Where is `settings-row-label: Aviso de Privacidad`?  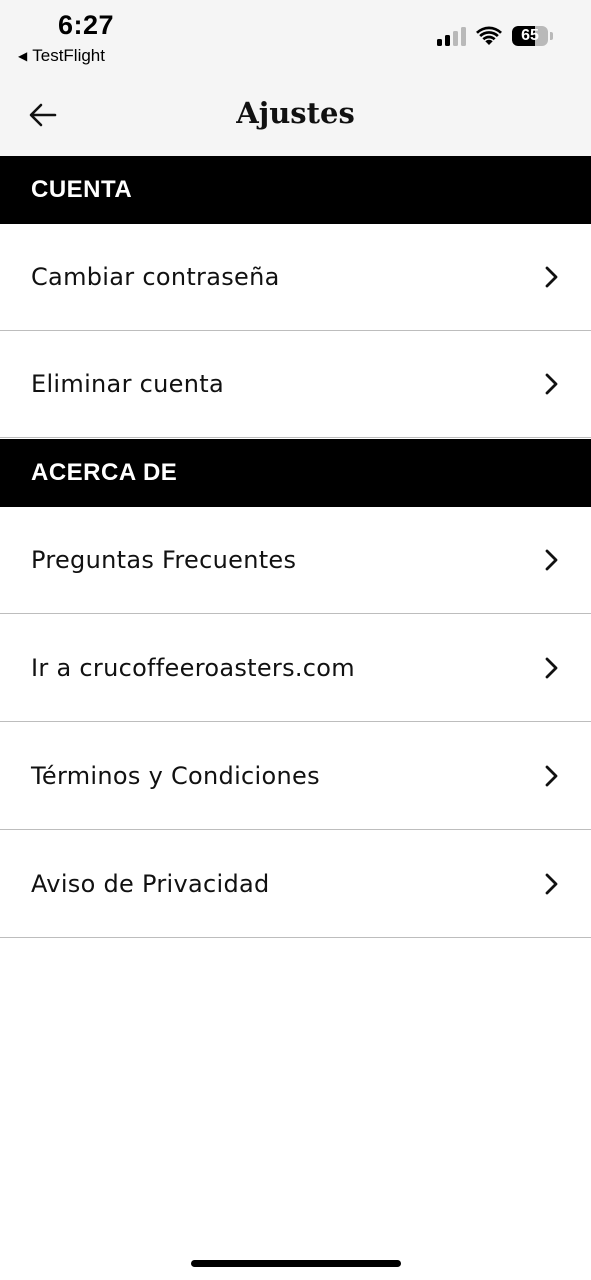 settings-row-label: Aviso de Privacidad is located at coordinates (150, 884).